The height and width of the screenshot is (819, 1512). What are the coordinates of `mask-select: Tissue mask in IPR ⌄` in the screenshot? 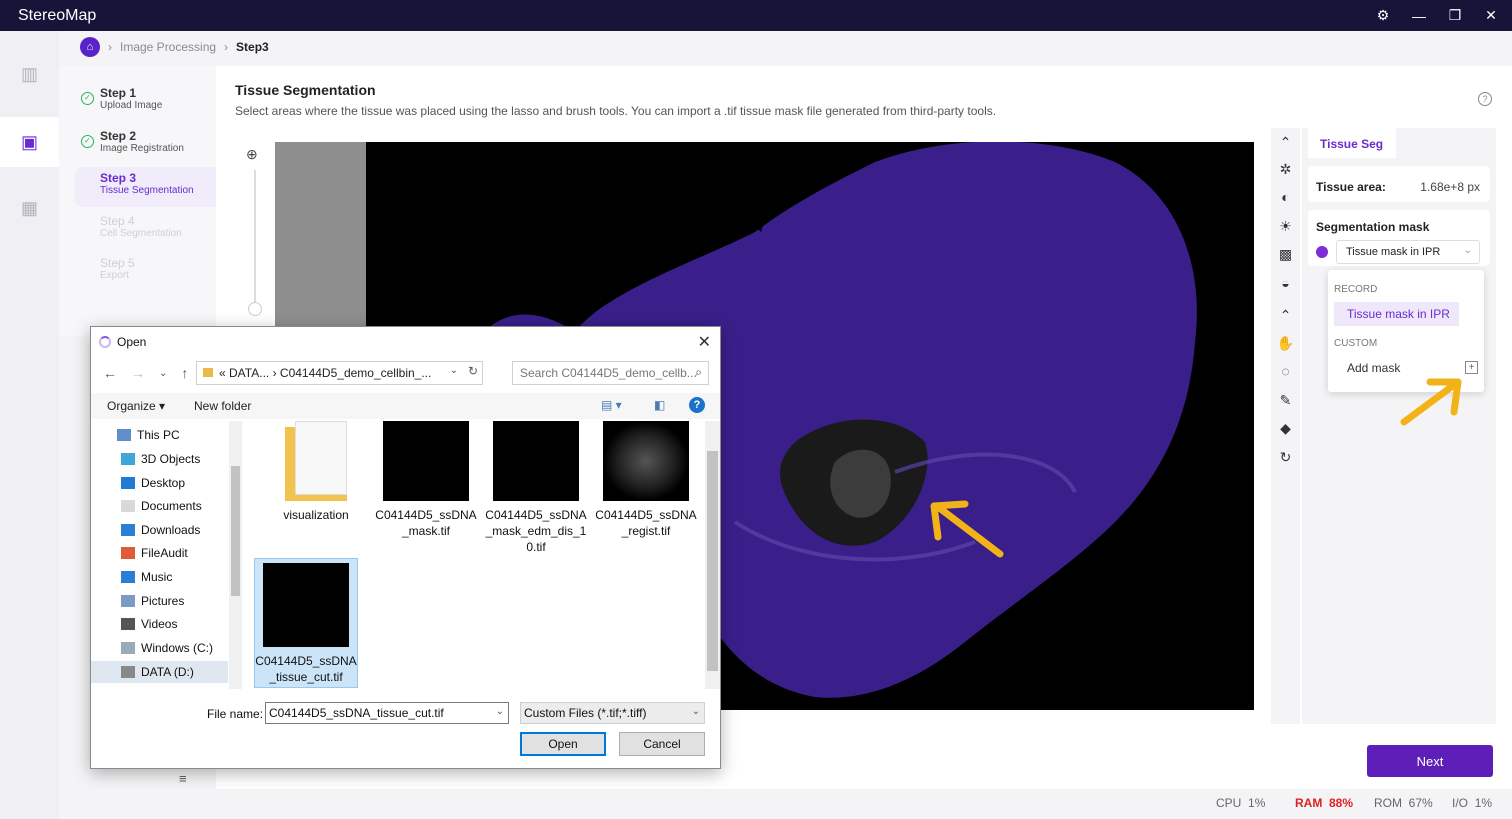 It's located at (1408, 252).